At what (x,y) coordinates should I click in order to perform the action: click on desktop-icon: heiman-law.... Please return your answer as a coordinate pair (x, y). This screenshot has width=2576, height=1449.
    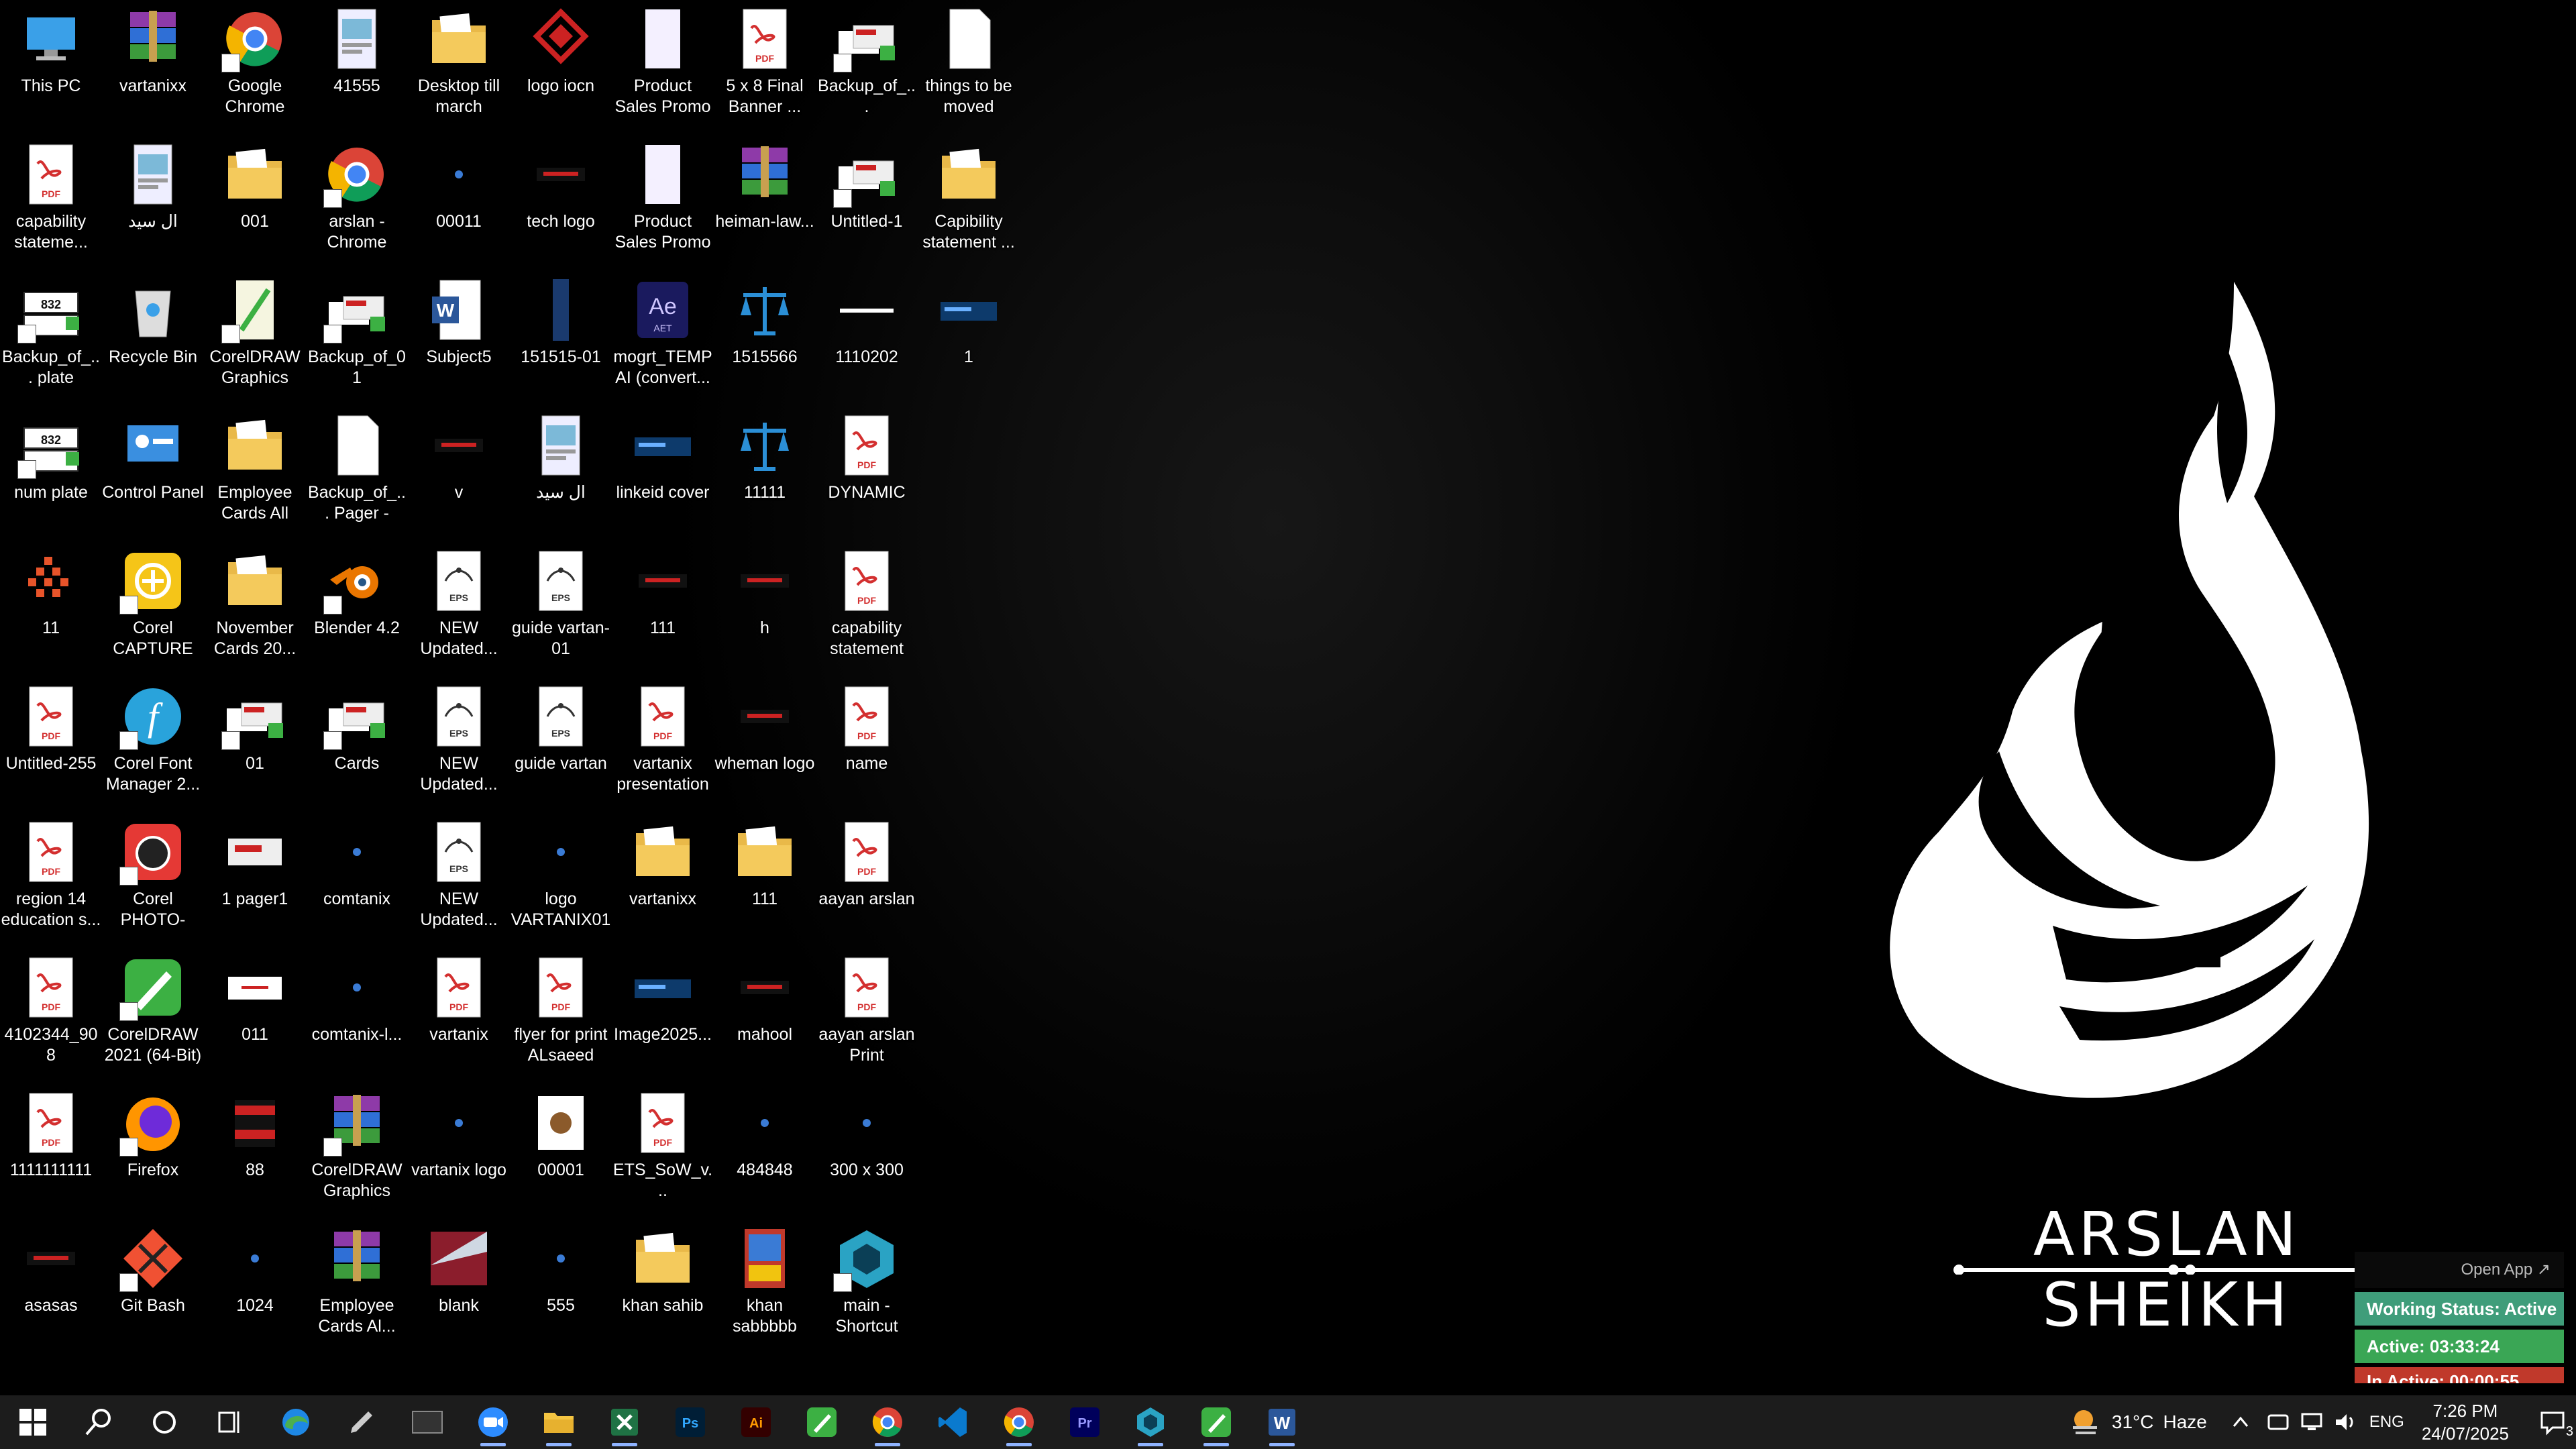
    Looking at the image, I should click on (765, 207).